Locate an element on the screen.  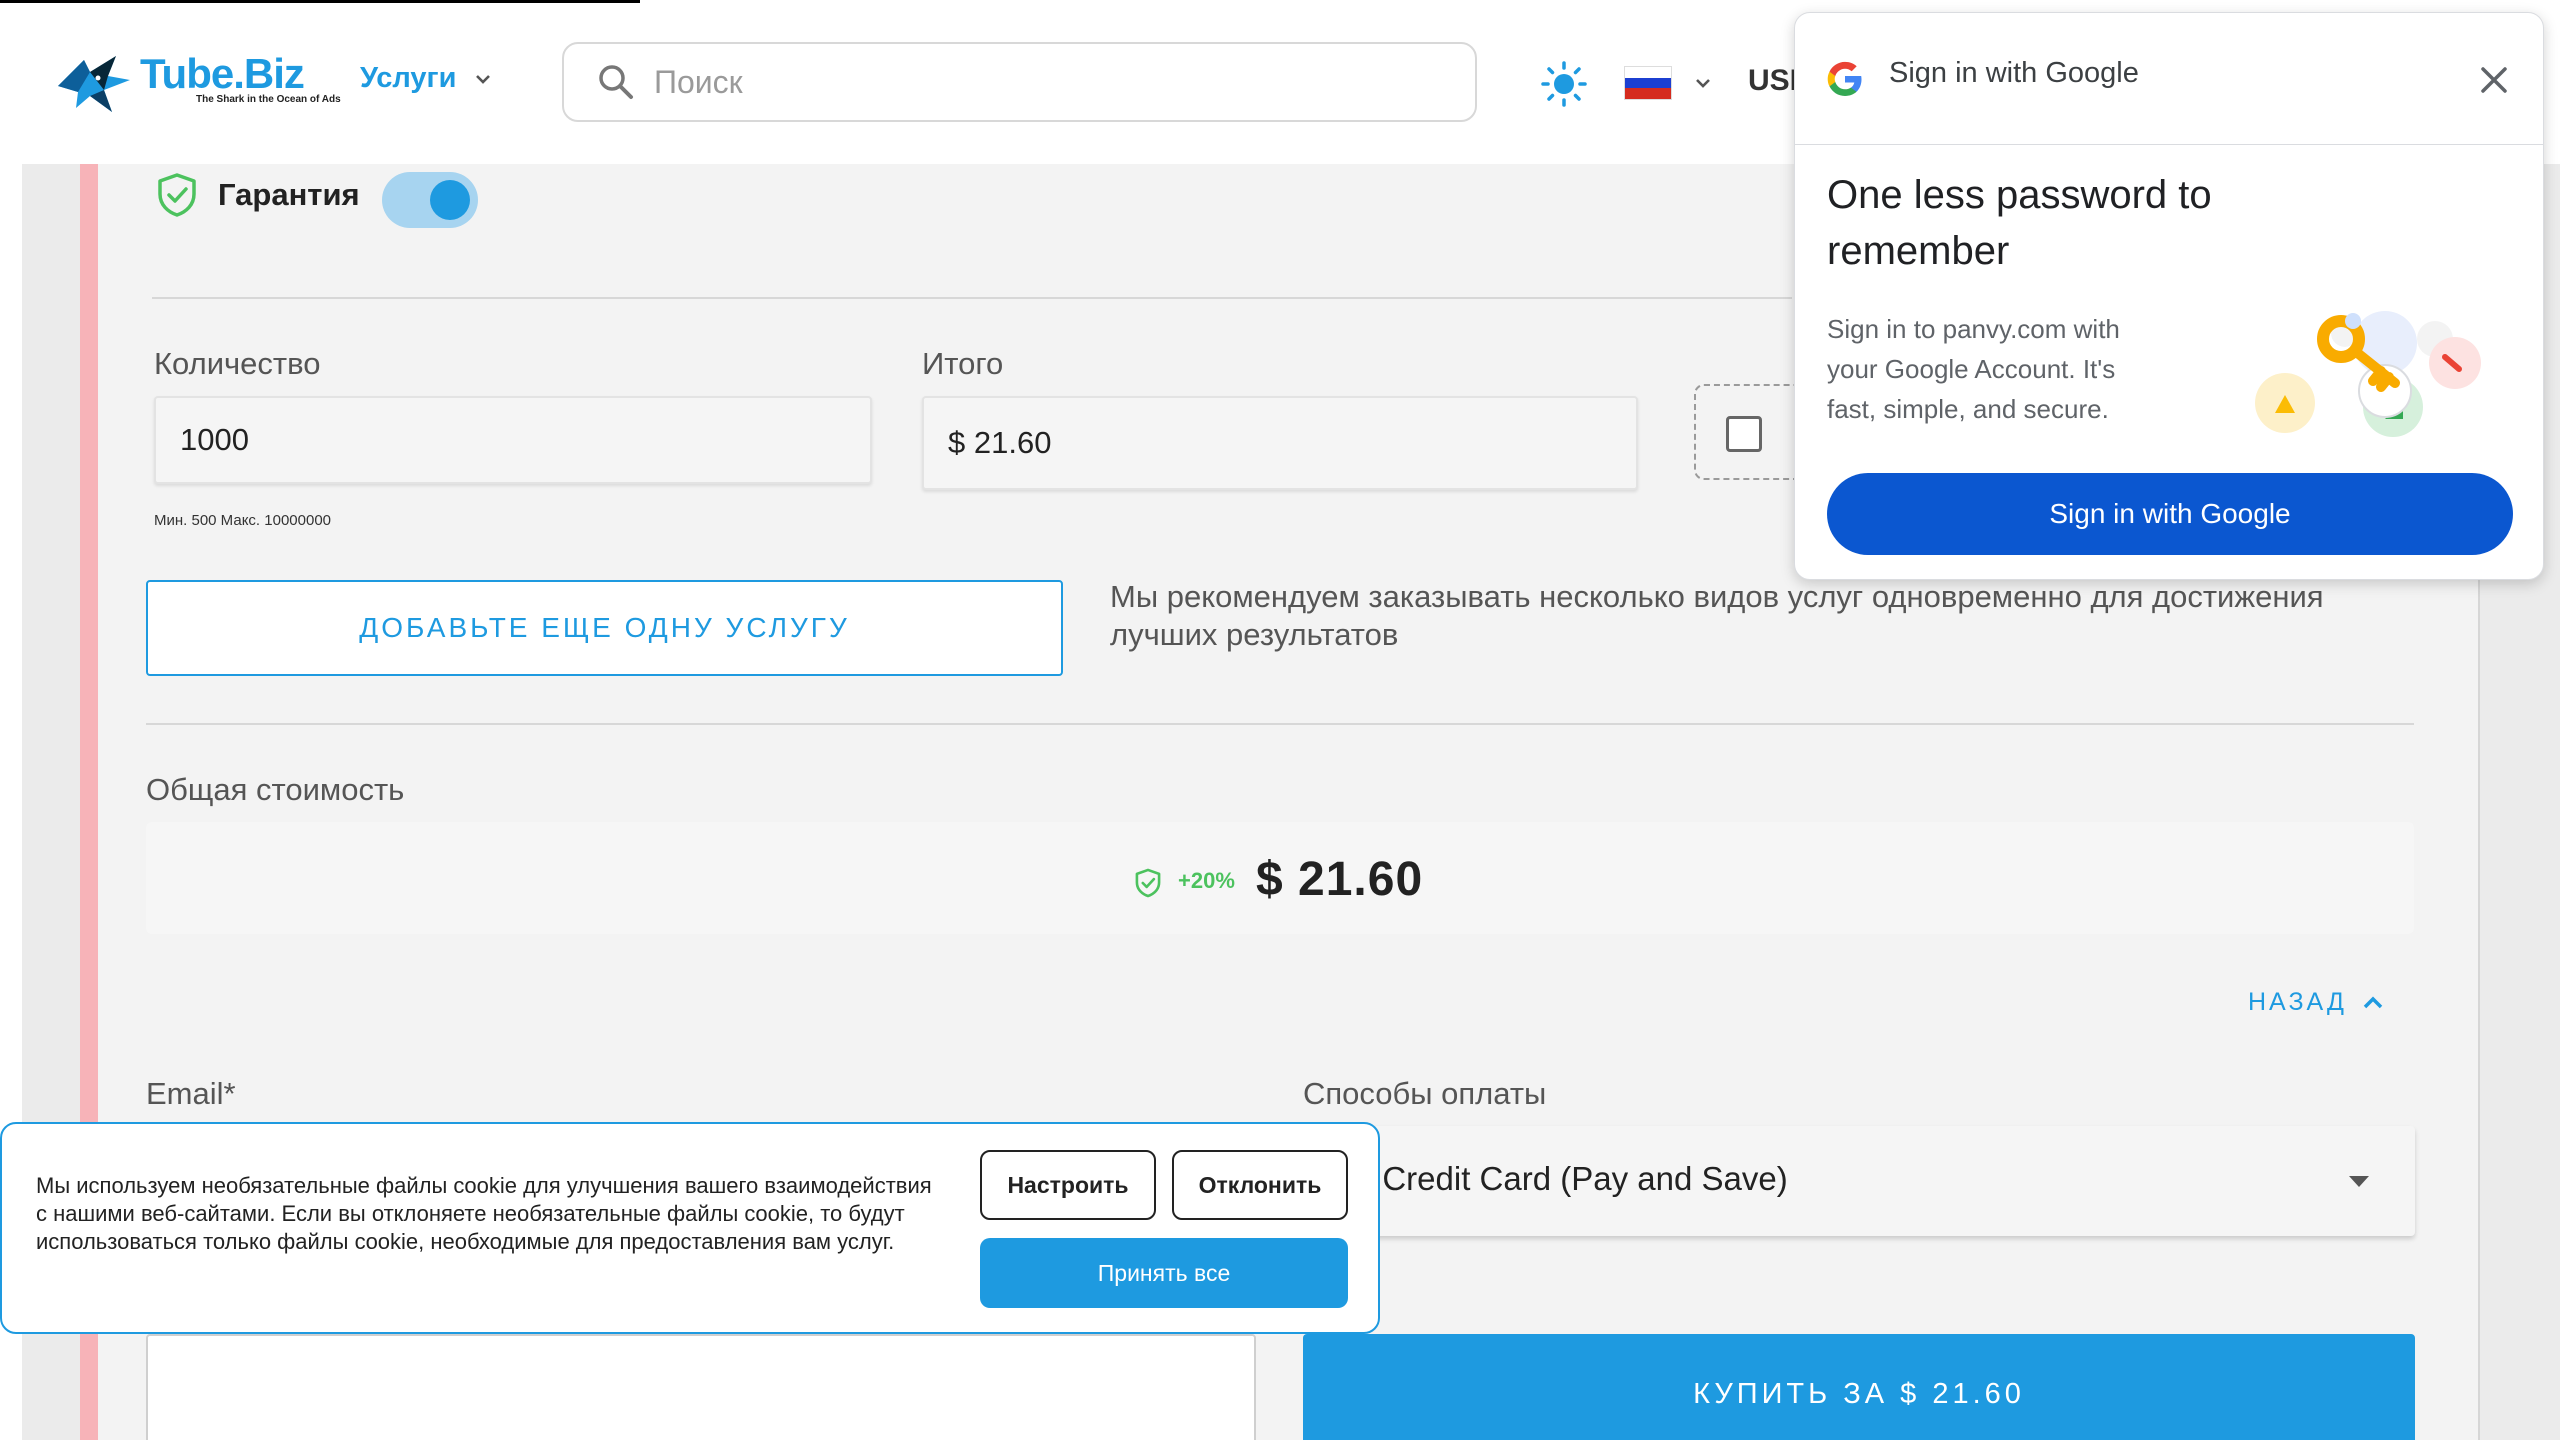
option-checkbox-container is located at coordinates (1749, 432).